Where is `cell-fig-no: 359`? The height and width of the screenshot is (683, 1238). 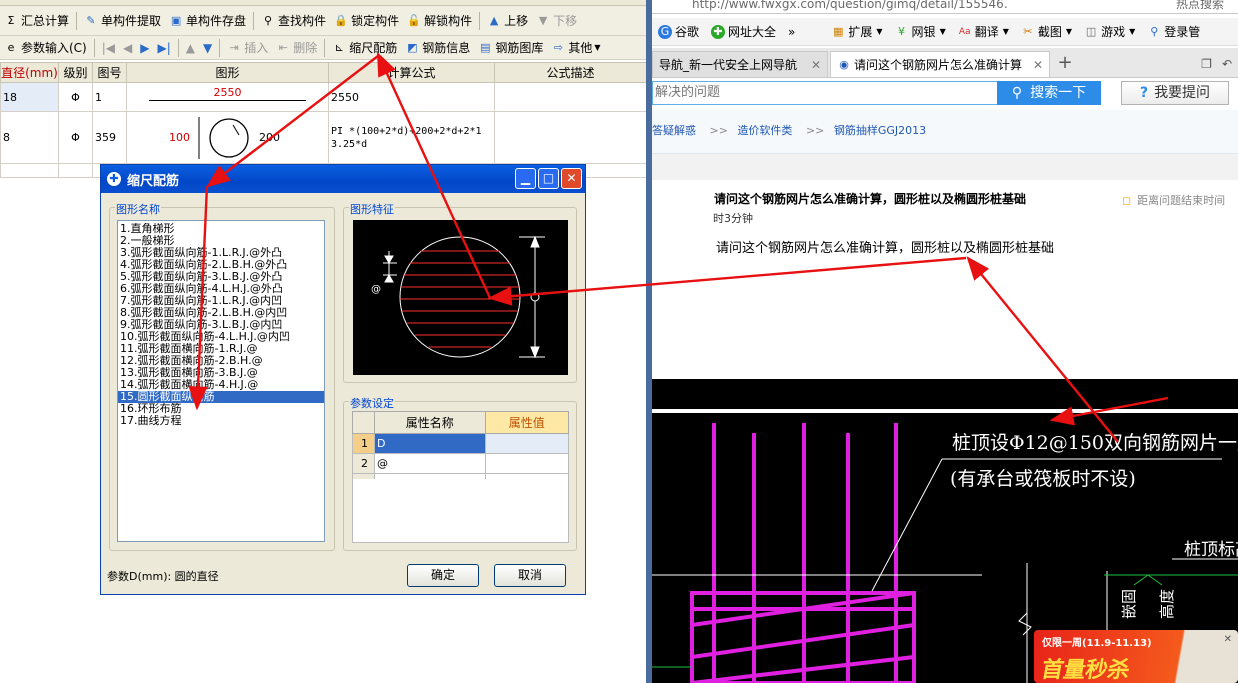 cell-fig-no: 359 is located at coordinates (109, 137).